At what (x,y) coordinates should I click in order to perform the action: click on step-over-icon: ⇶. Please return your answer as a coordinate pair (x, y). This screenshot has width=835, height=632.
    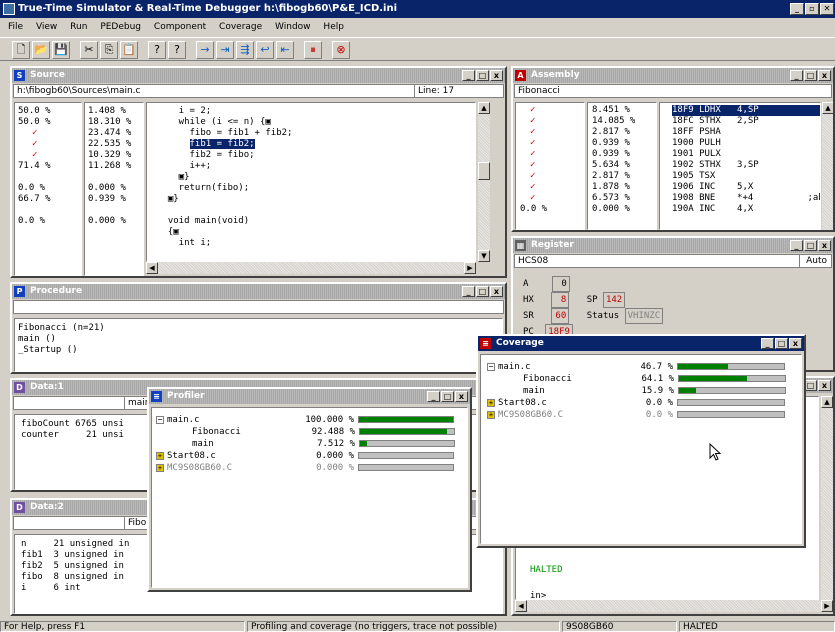
    Looking at the image, I should click on (245, 50).